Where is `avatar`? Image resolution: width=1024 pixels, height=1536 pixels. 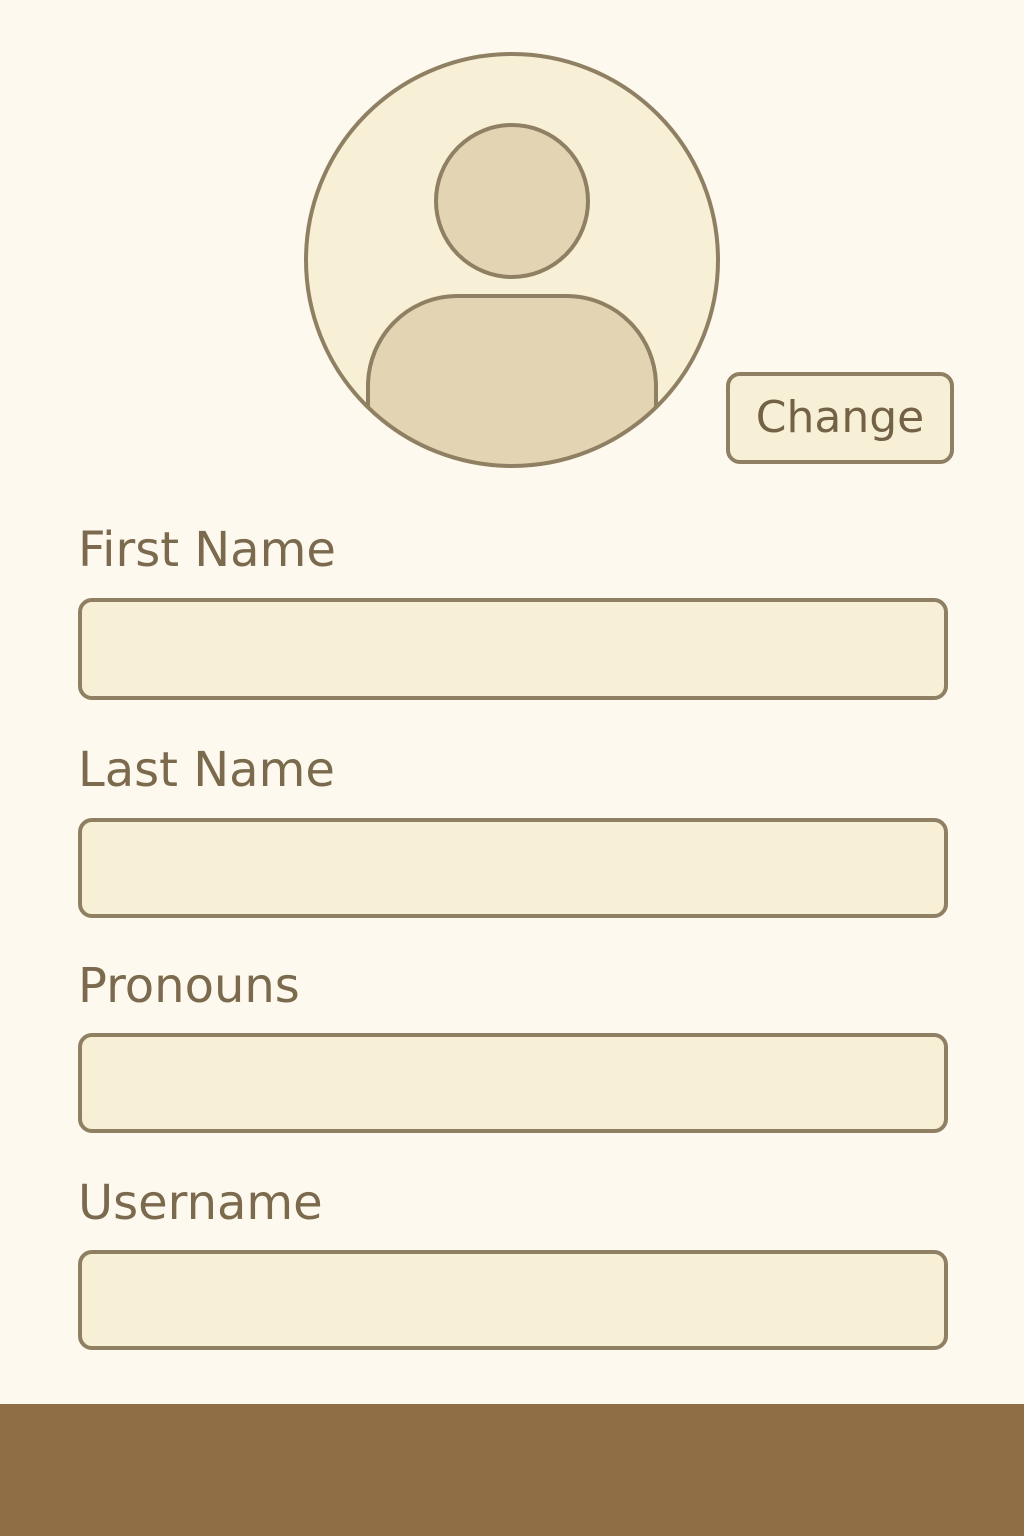 avatar is located at coordinates (512, 260).